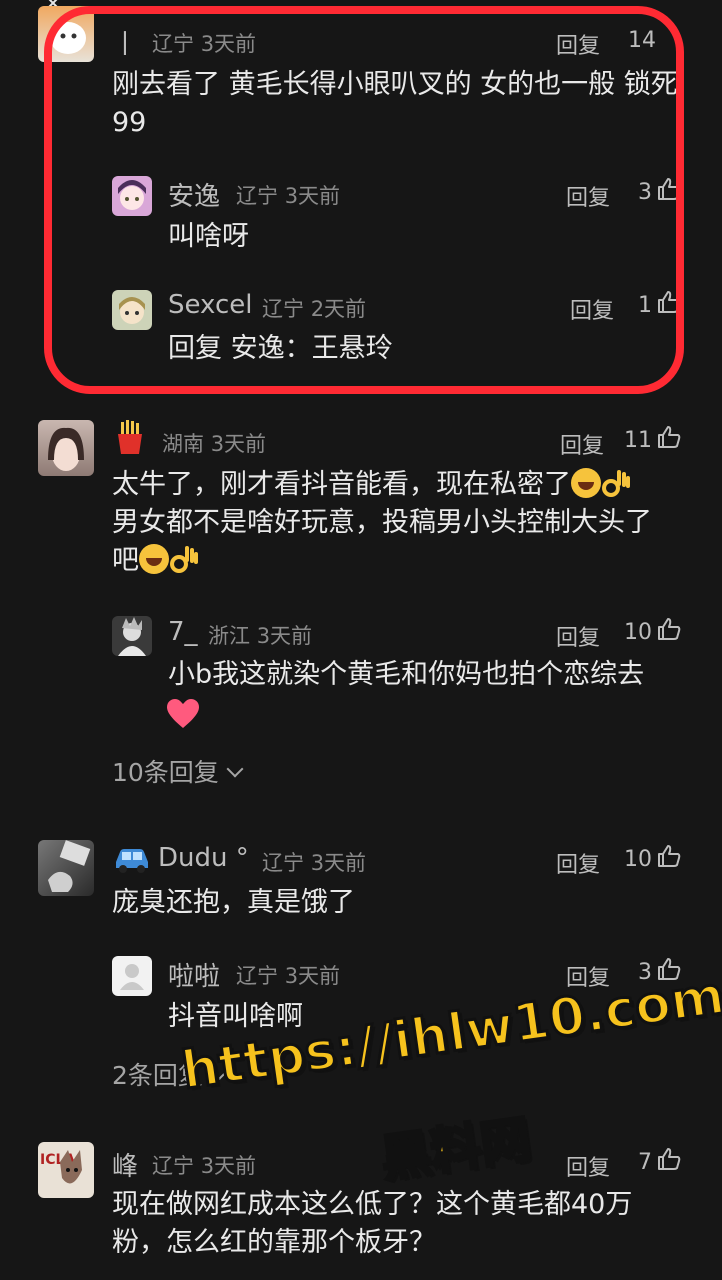 Image resolution: width=722 pixels, height=1280 pixels. I want to click on comment-text: 太牛了，刚才看抖音能看，现在私密了 男女都不是啥好玩意，投稿男小头控制大头了 吧, so click(402, 523).